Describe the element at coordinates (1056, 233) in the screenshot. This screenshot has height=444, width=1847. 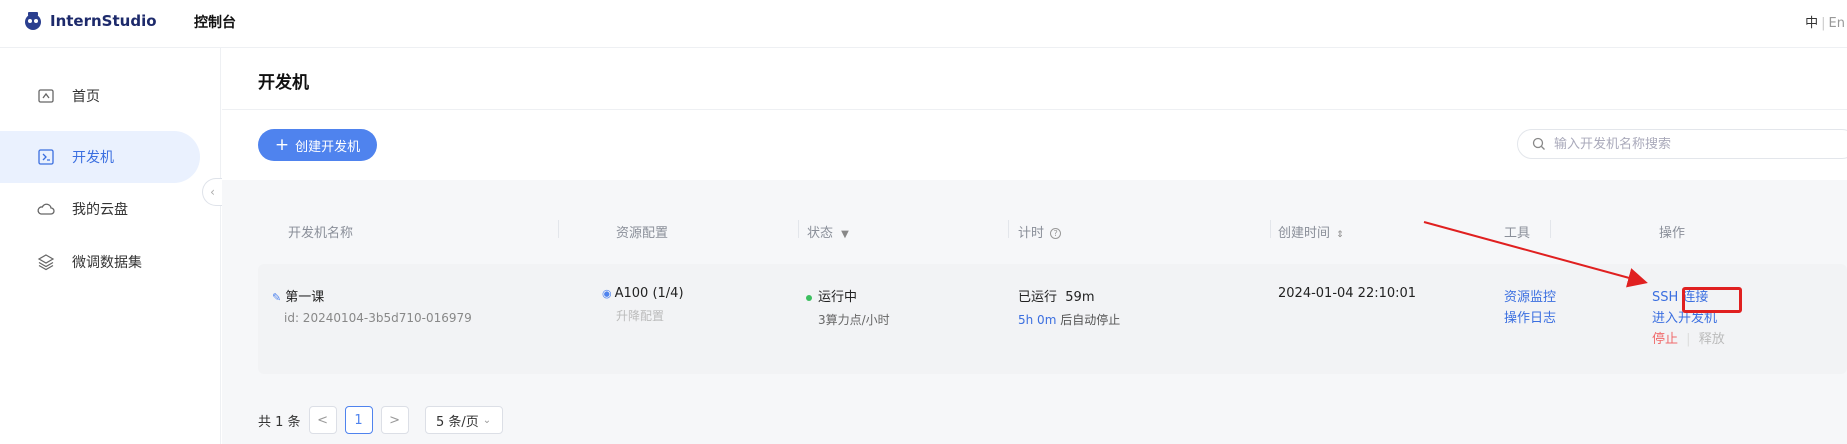
I see `help-icon: ?` at that location.